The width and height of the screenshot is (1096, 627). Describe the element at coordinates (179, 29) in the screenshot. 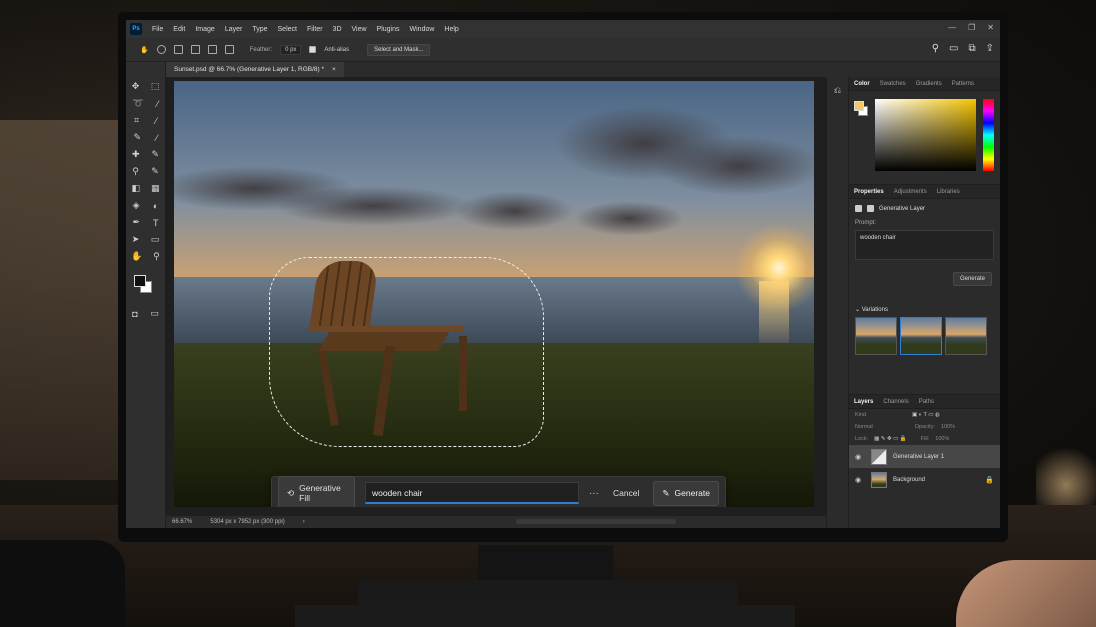

I see `menu-edit: Edit` at that location.